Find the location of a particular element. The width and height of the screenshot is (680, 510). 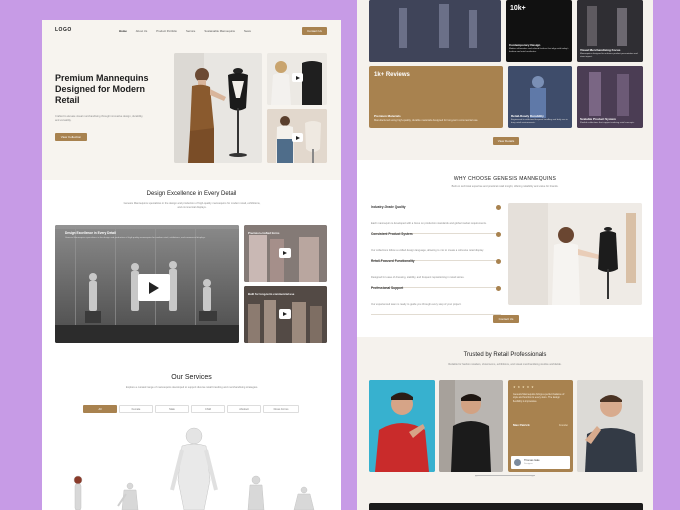

services-mannequins-illustration is located at coordinates (194, 468).